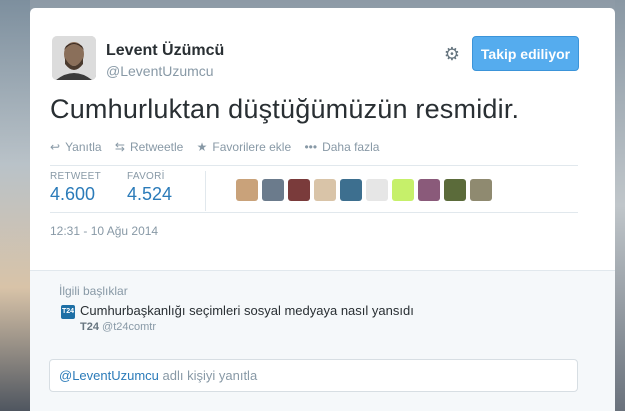 Image resolution: width=625 pixels, height=411 pixels. What do you see at coordinates (75, 176) in the screenshot?
I see `retweet-stat-label: RETWEET` at bounding box center [75, 176].